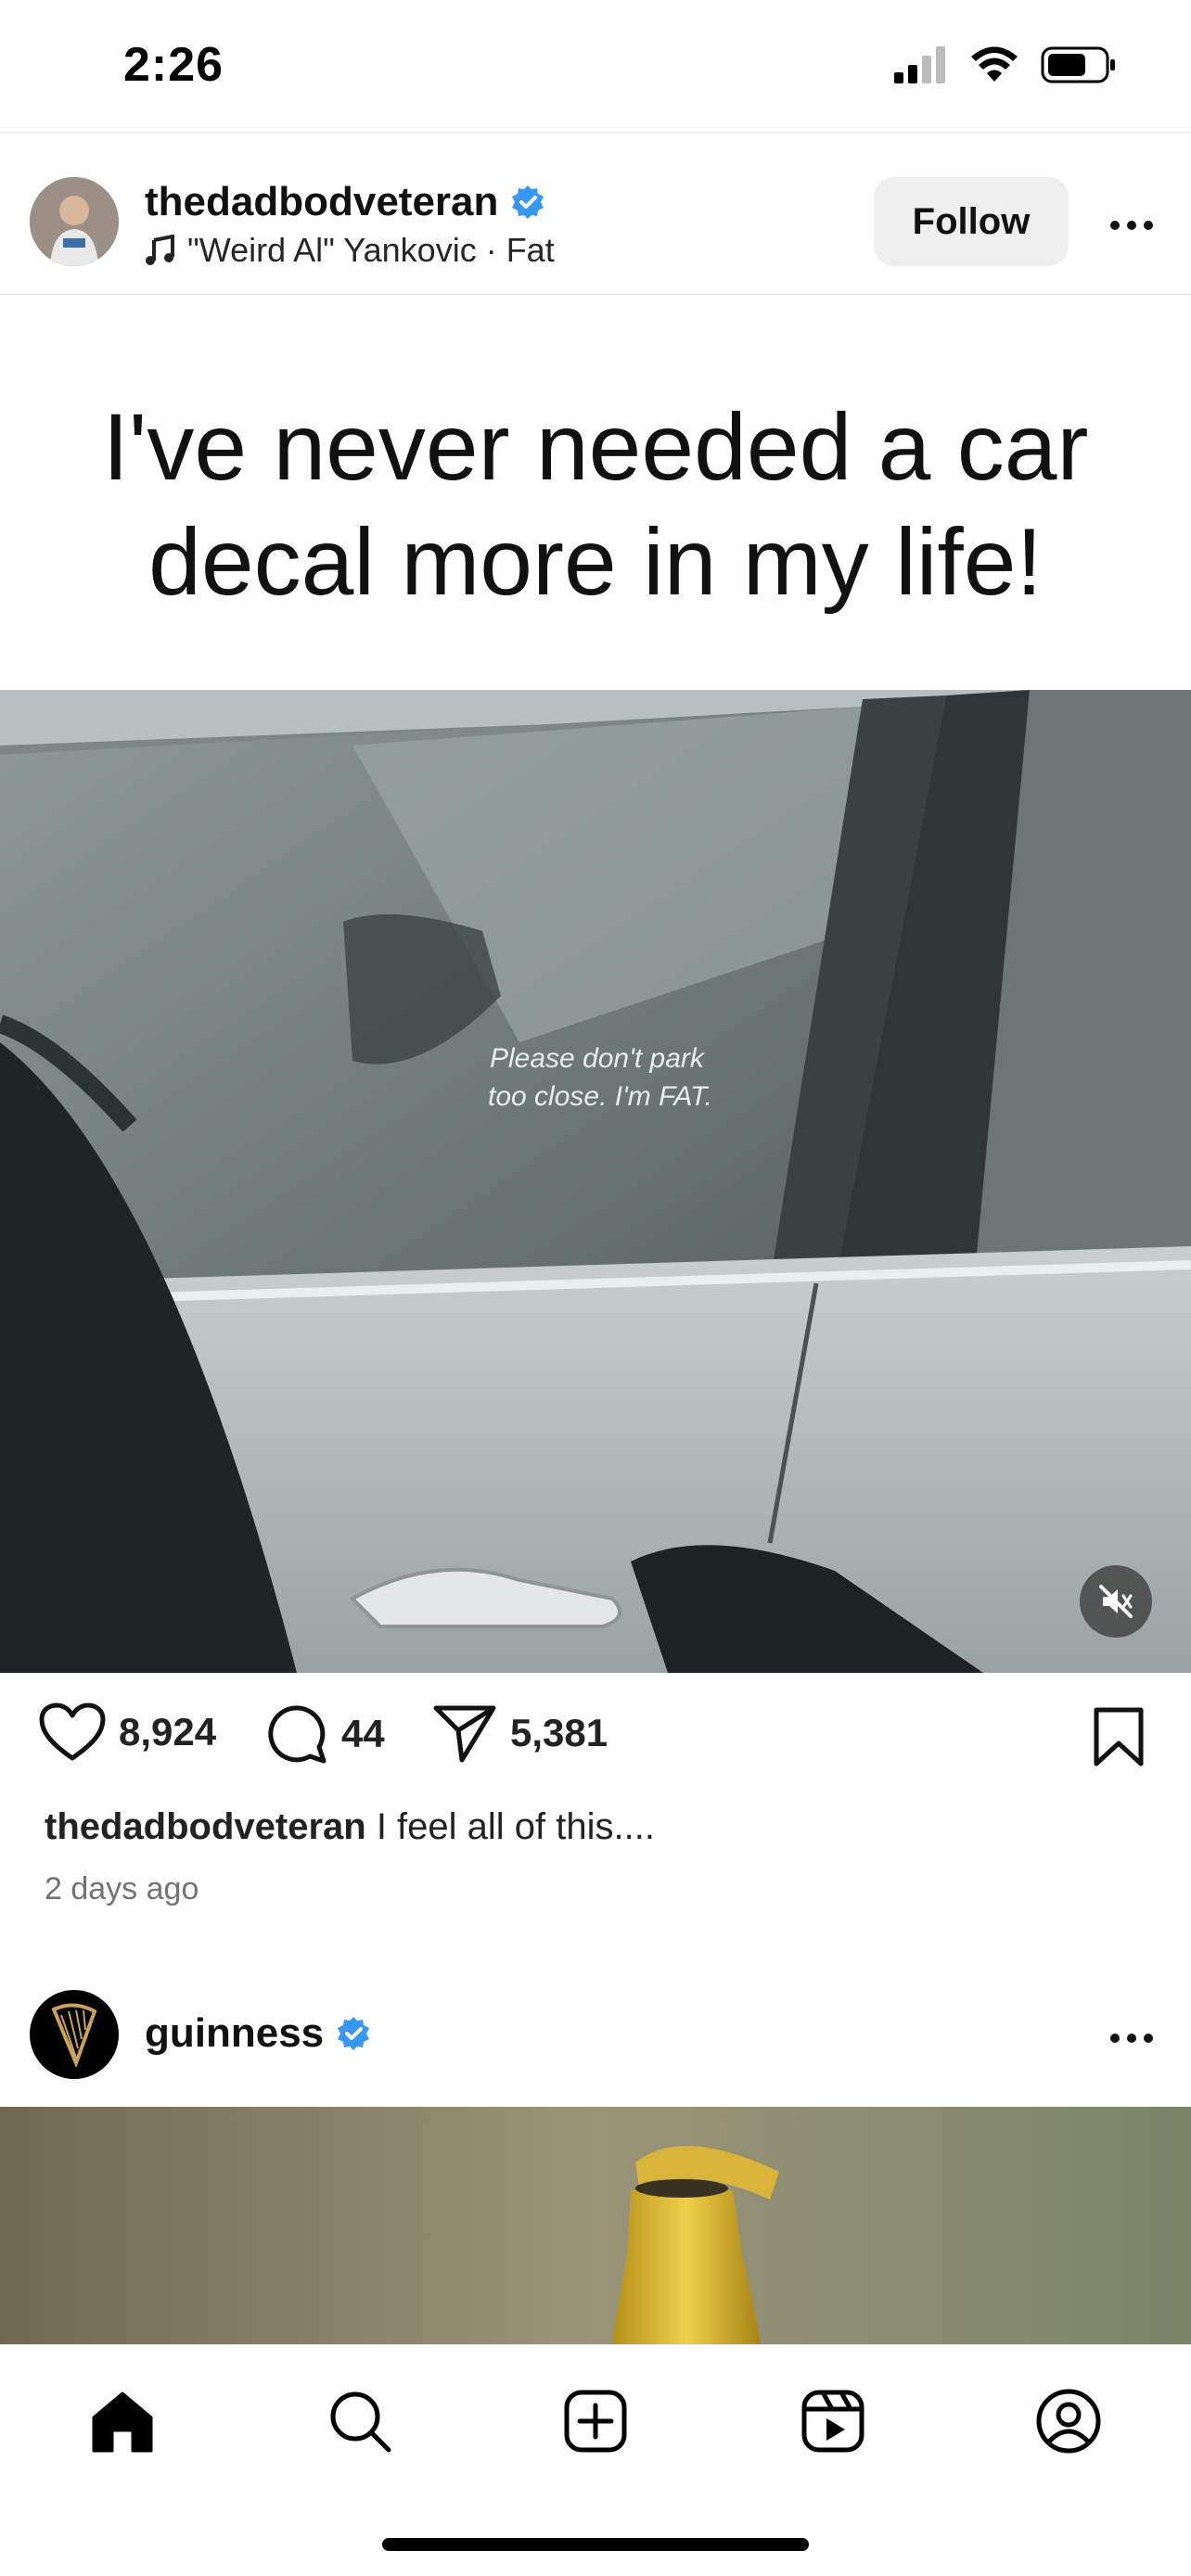 This screenshot has width=1191, height=2576. Describe the element at coordinates (360, 2421) in the screenshot. I see `search-icon` at that location.